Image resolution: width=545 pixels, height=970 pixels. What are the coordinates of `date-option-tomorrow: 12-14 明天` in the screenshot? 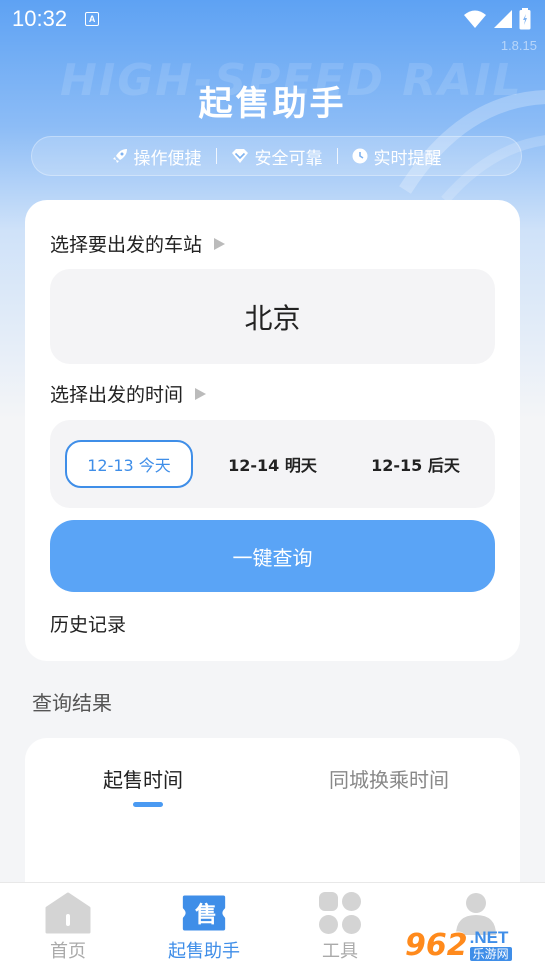 It's located at (272, 464).